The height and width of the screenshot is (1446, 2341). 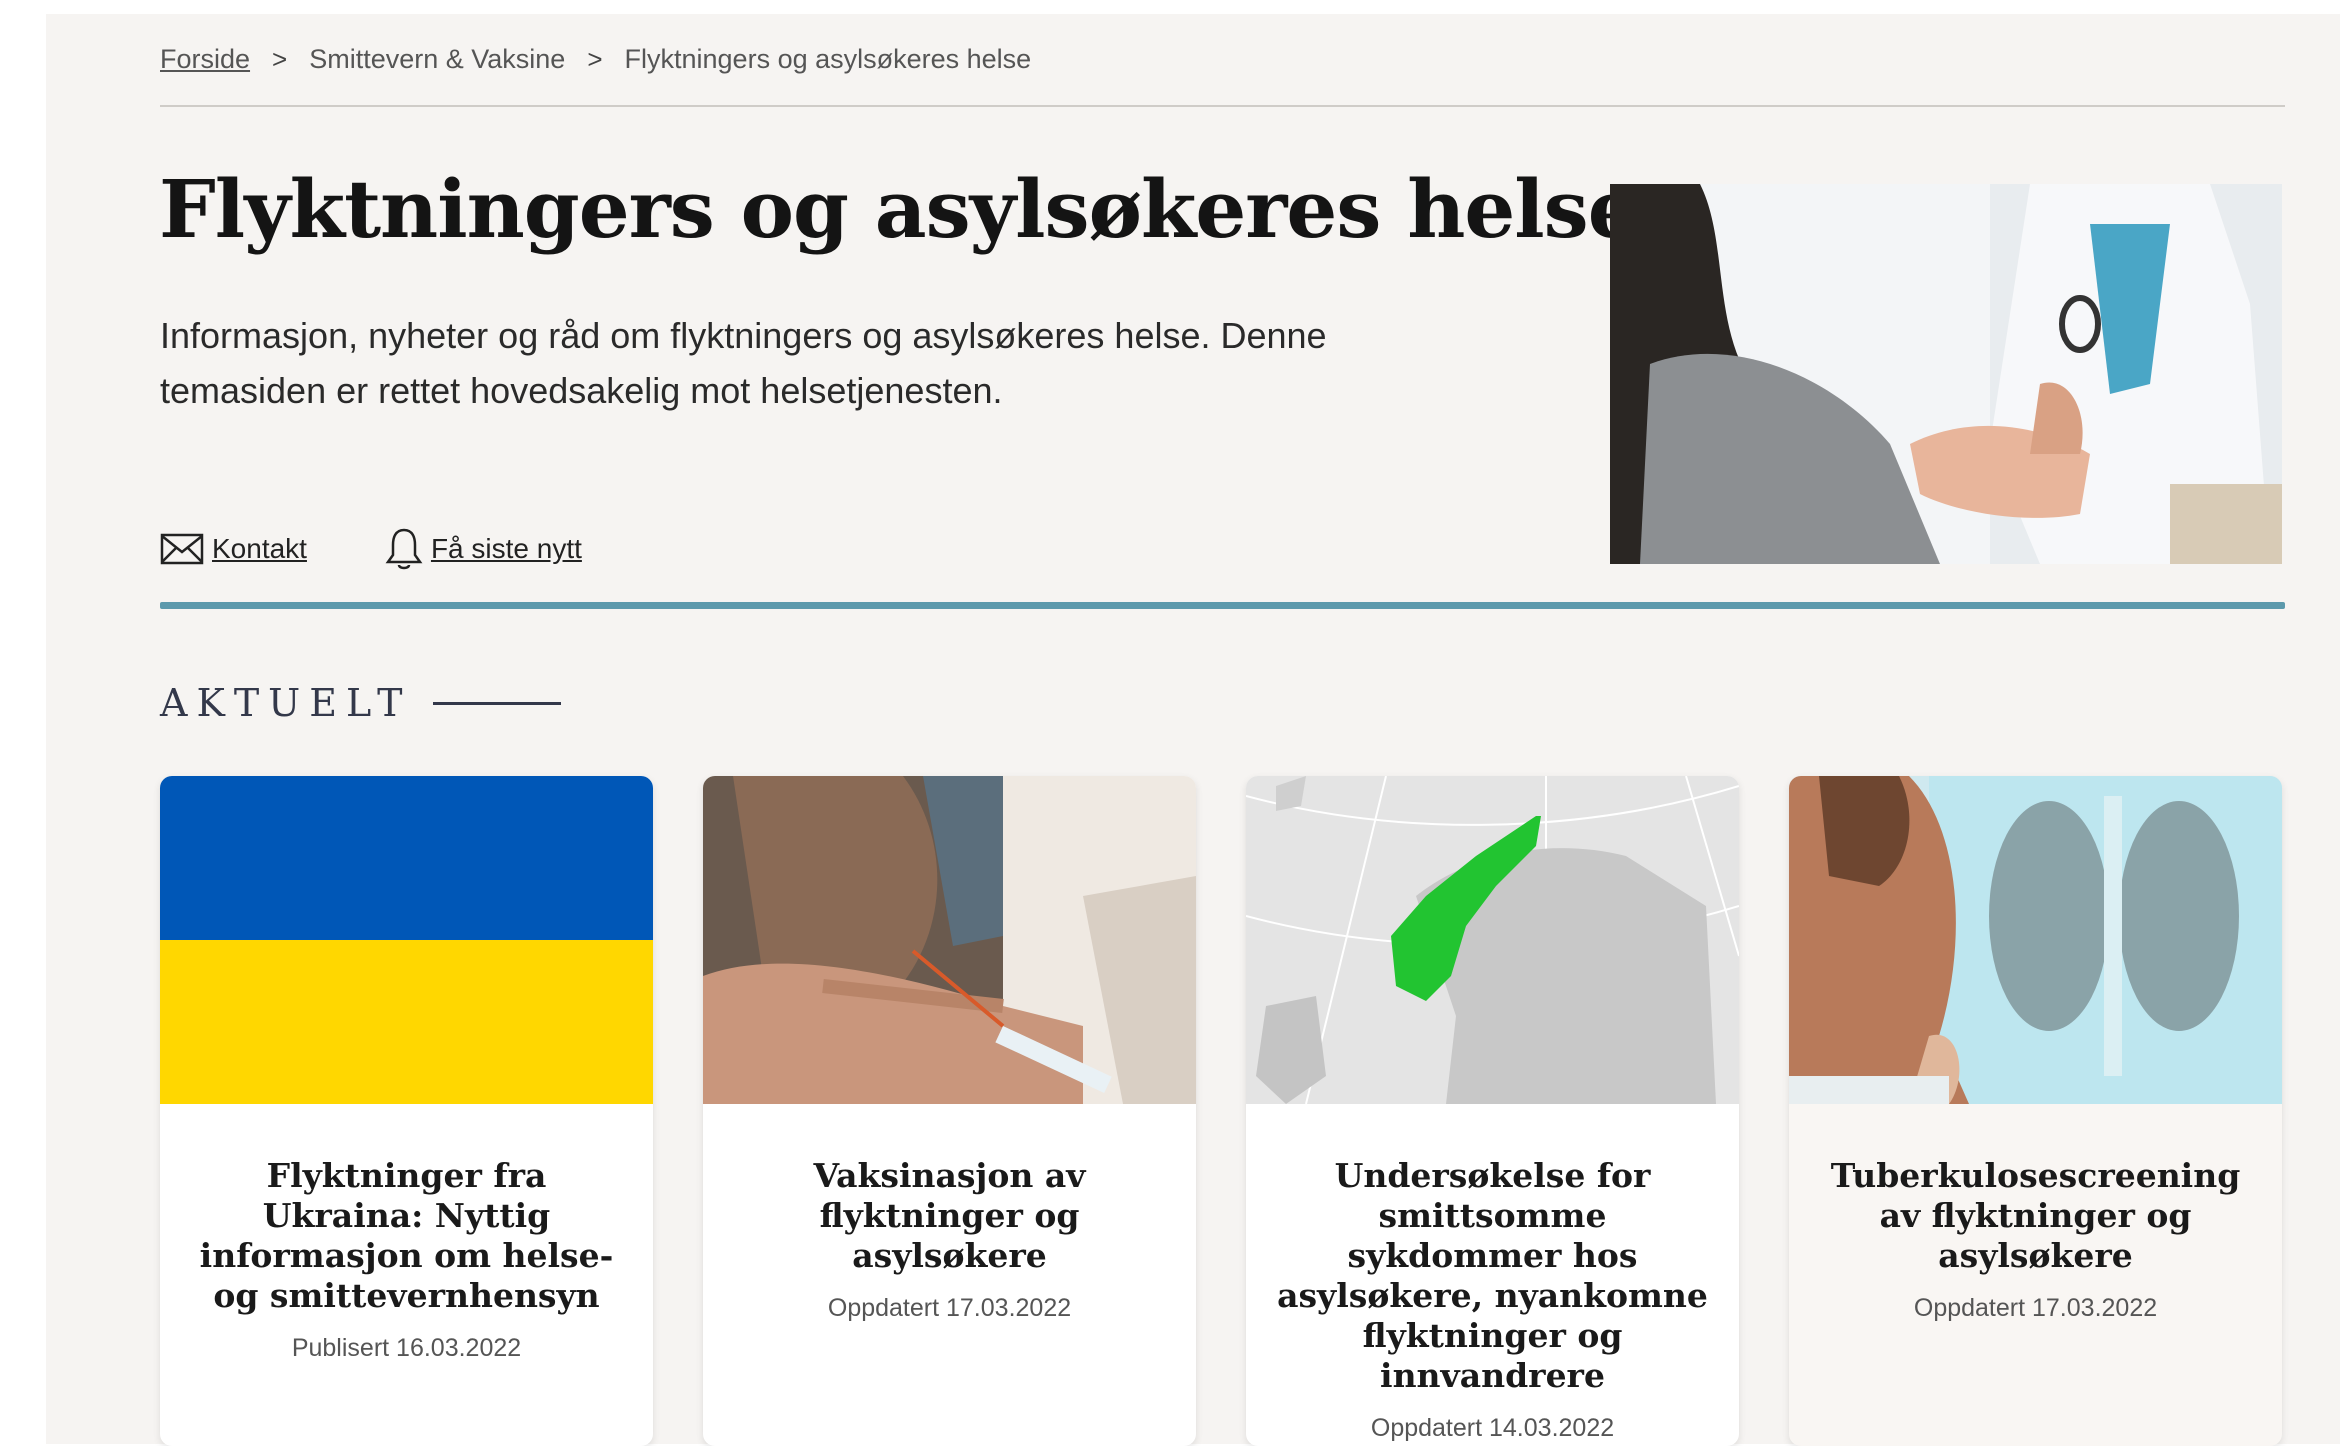 I want to click on page-title: Flyktningers og asylsøkeres helse, so click(x=899, y=209).